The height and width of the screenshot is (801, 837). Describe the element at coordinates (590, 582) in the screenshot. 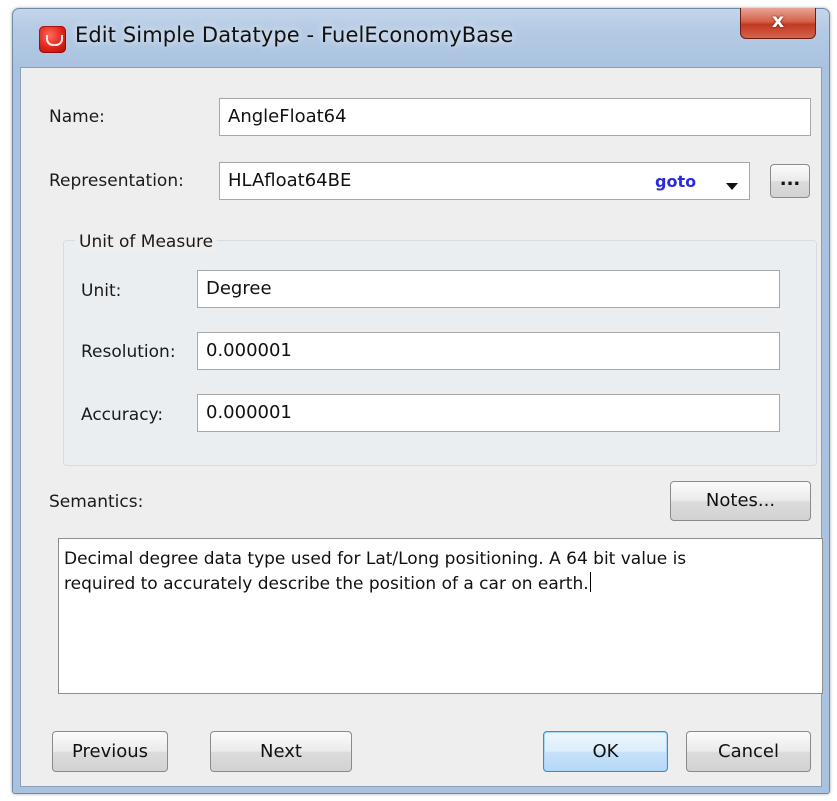

I see `text-caret` at that location.